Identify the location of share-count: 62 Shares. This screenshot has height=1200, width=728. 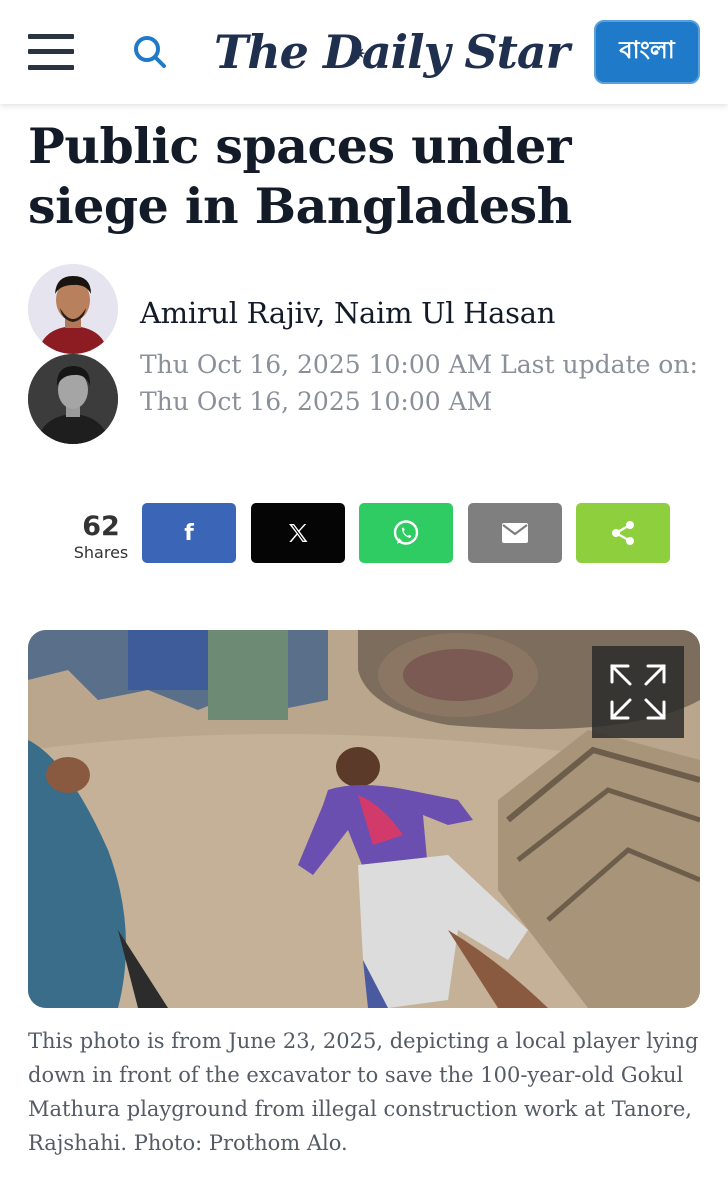
(101, 538).